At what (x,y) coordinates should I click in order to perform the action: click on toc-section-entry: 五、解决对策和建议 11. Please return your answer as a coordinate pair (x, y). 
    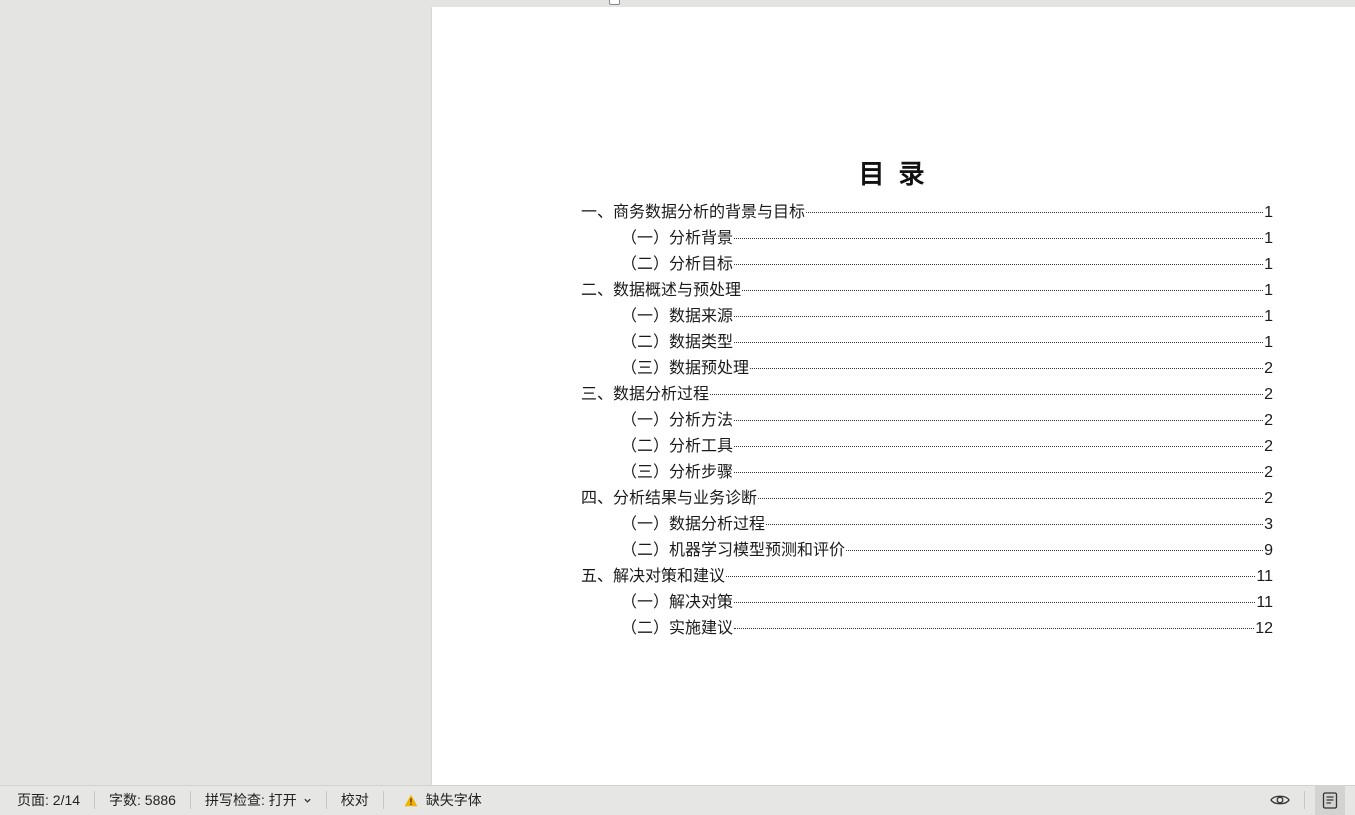
    Looking at the image, I should click on (927, 576).